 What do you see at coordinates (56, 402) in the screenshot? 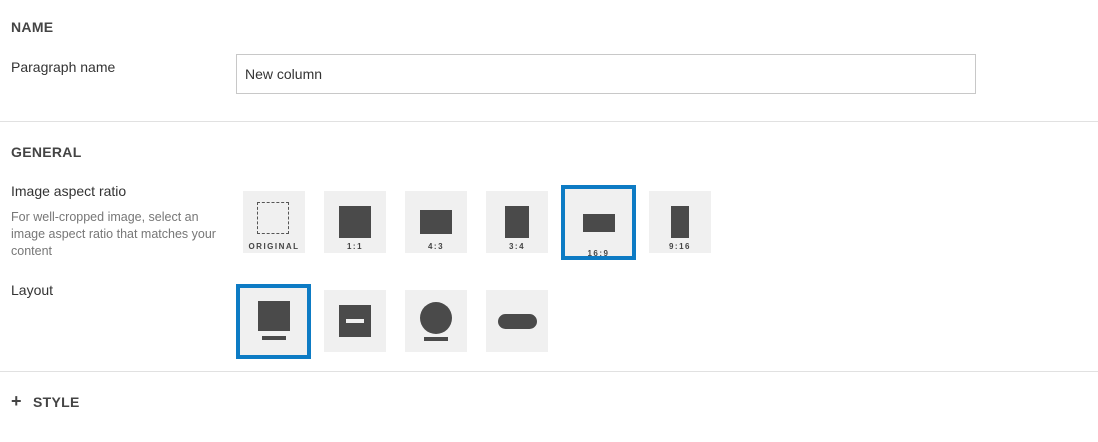
I see `style-section-title: STYLE` at bounding box center [56, 402].